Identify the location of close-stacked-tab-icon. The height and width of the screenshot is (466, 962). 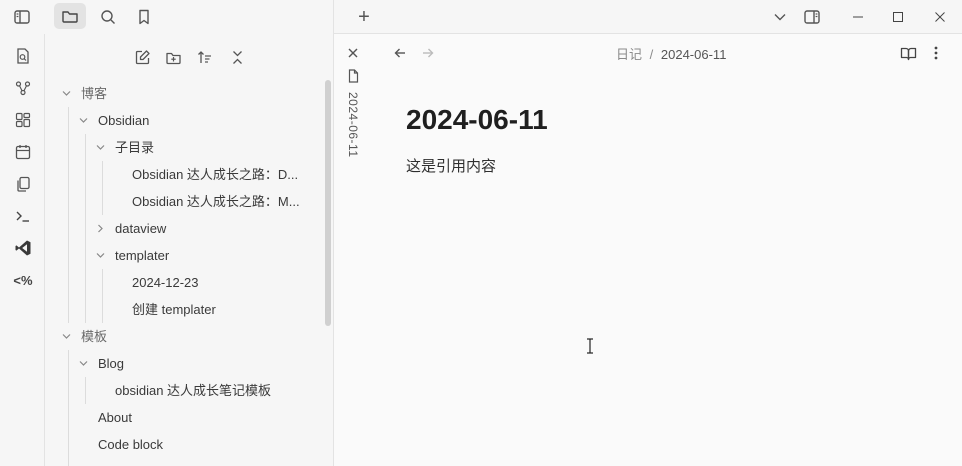
(353, 53).